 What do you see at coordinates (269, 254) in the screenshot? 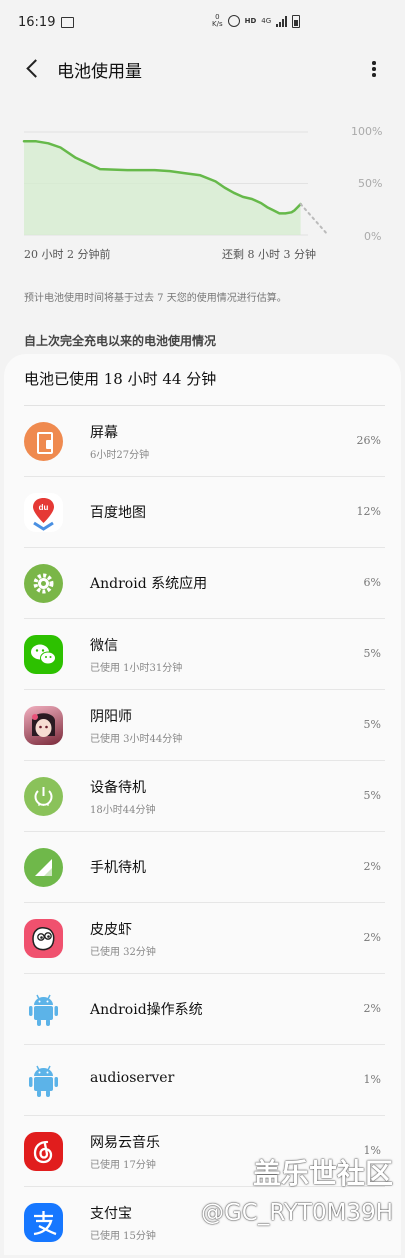
I see `x-end-label: 还剩 8 小时 3 分钟` at bounding box center [269, 254].